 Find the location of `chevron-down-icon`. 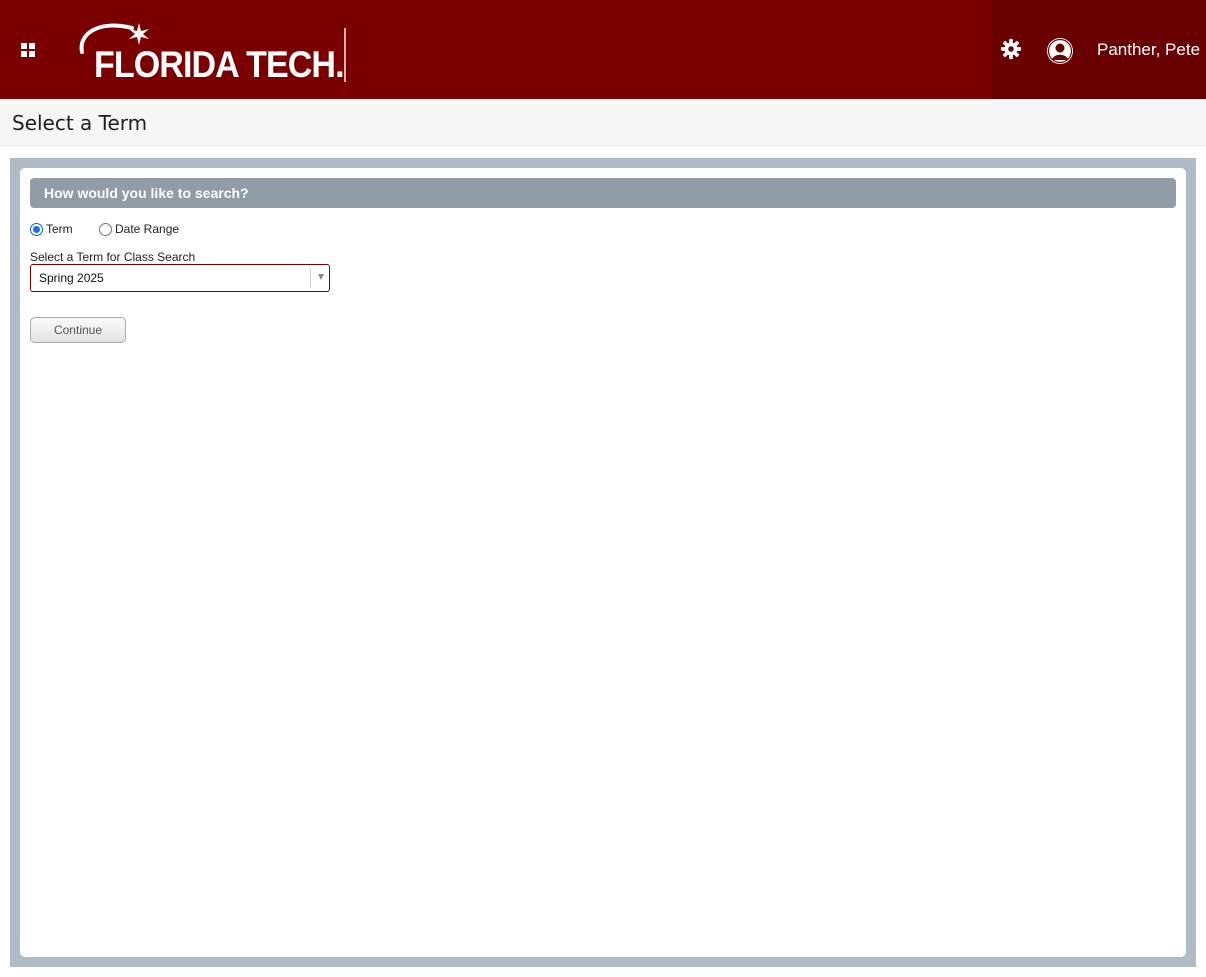

chevron-down-icon is located at coordinates (321, 277).